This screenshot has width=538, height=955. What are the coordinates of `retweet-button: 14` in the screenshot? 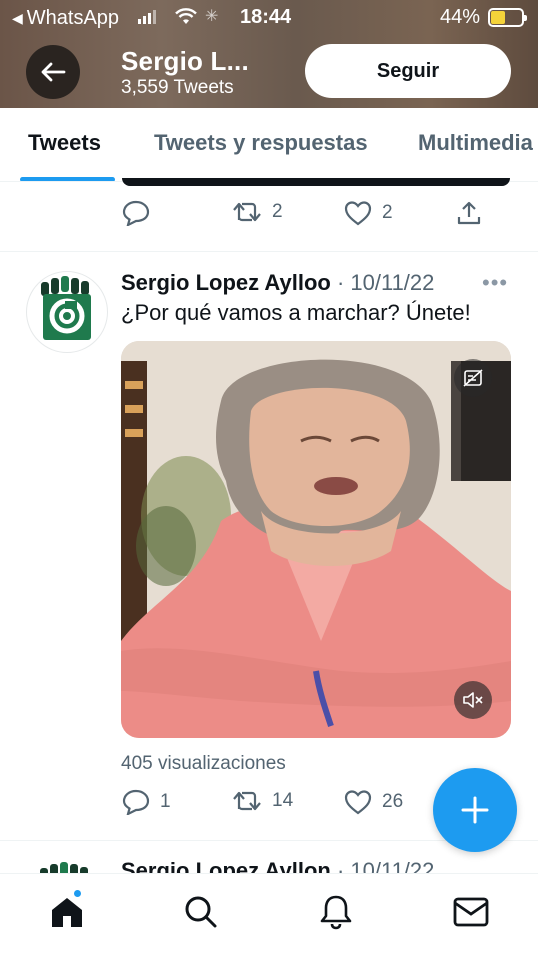 It's located at (262, 801).